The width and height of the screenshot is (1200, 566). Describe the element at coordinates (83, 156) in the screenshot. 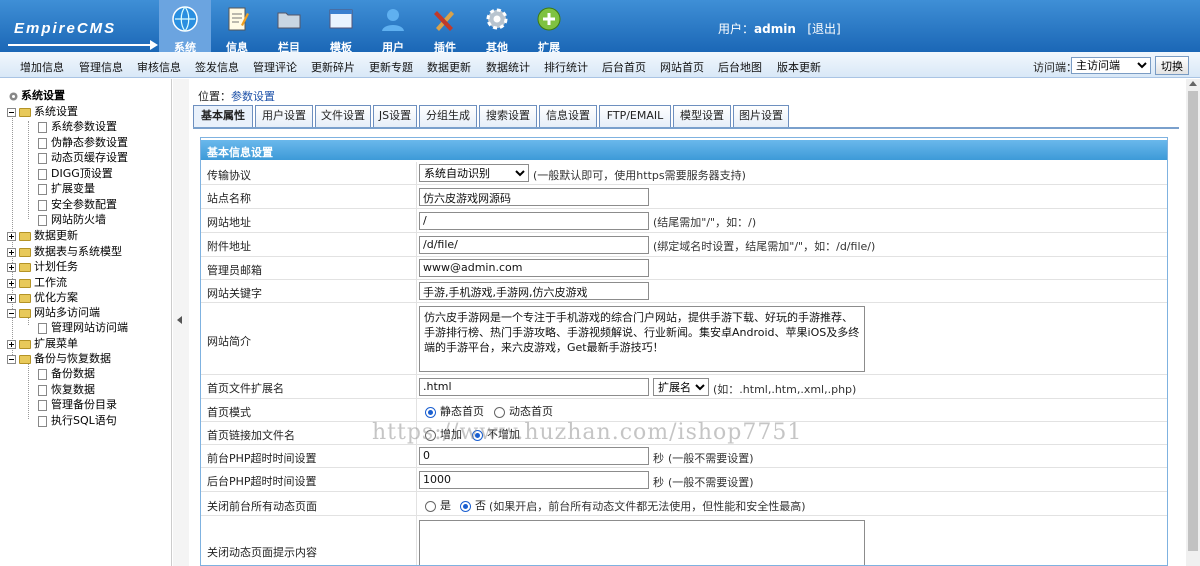

I see `tree-item-cache-settings: 动态页缓存设置` at that location.